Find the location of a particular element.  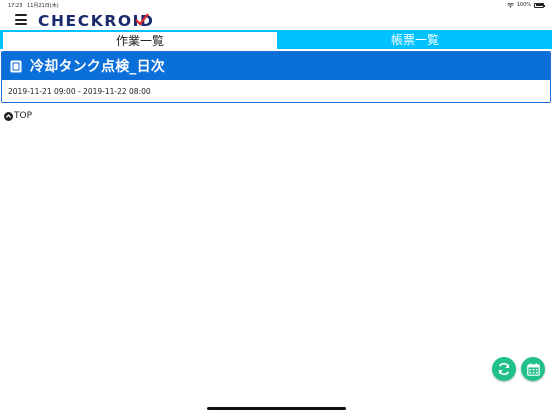

wifi-icon is located at coordinates (510, 5).